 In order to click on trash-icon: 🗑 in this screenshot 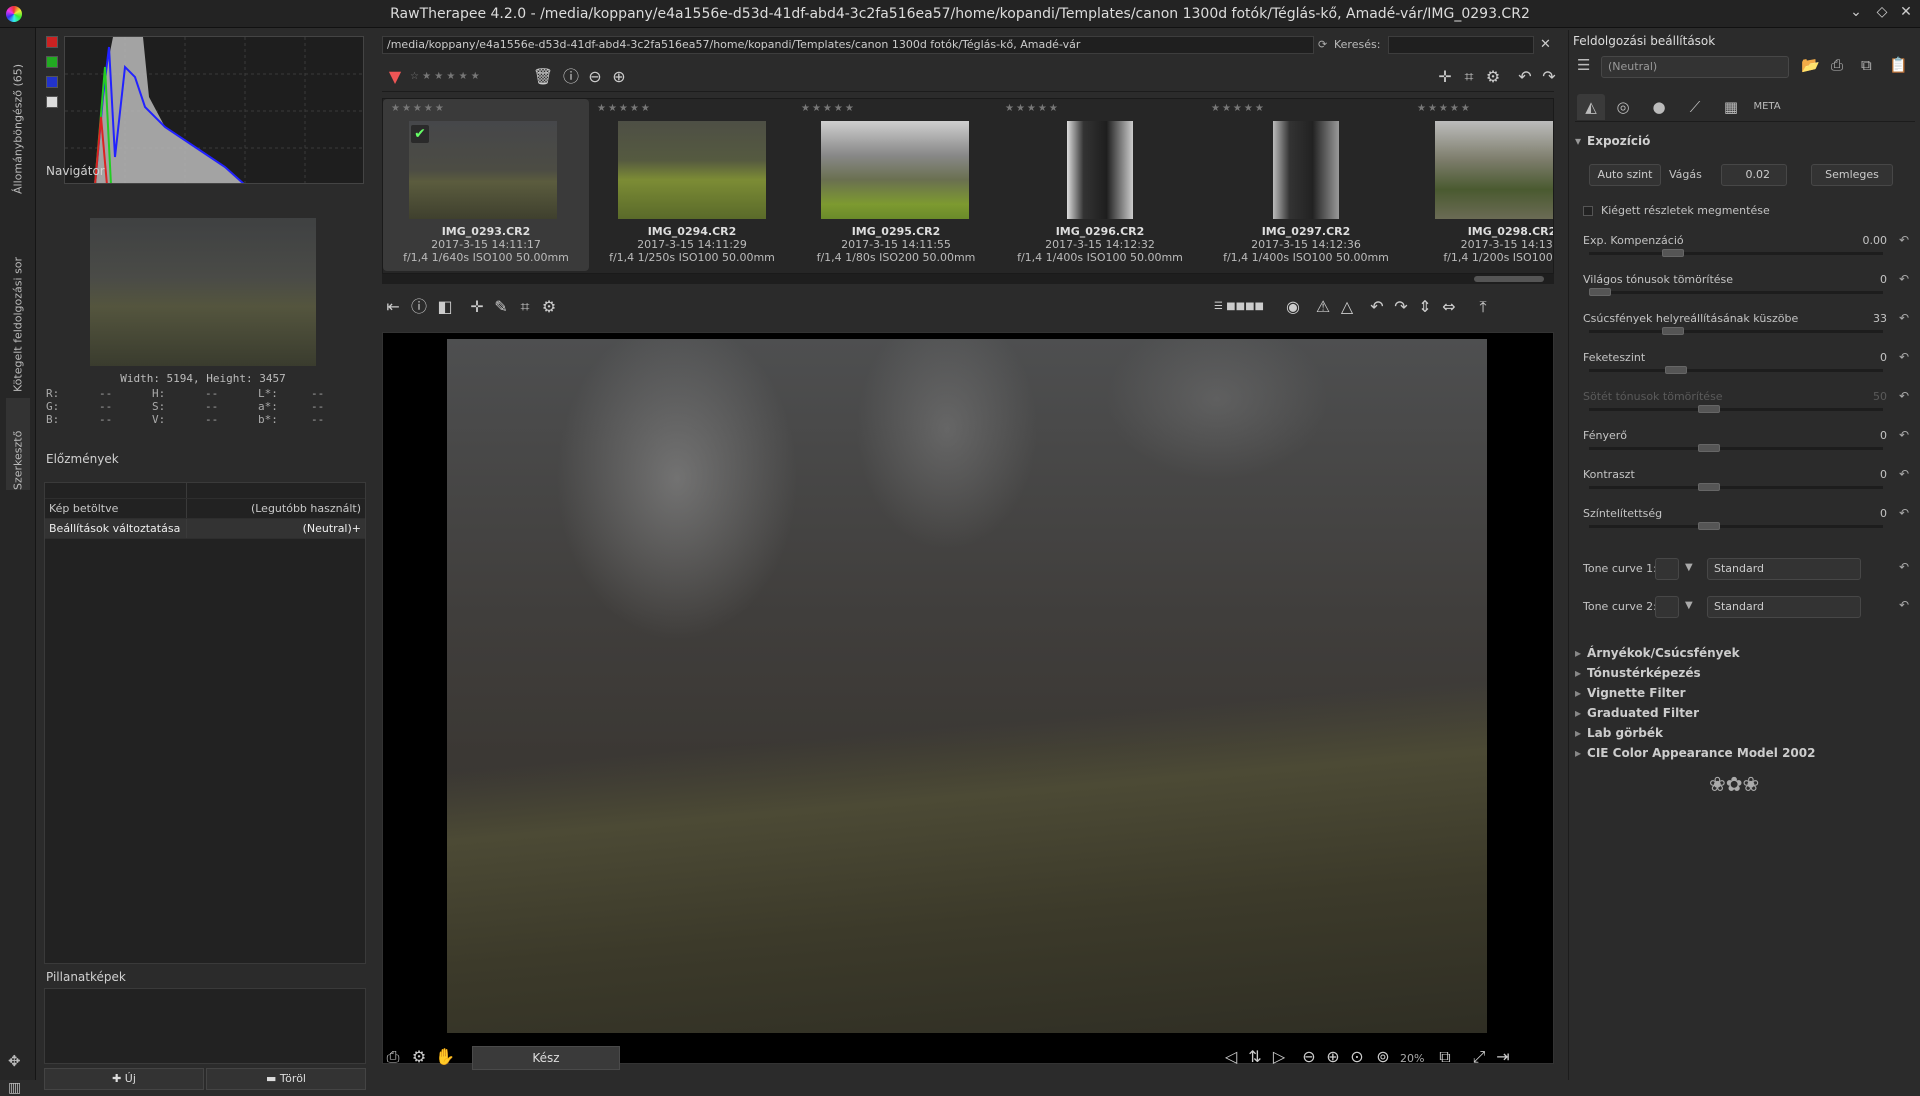, I will do `click(543, 77)`.